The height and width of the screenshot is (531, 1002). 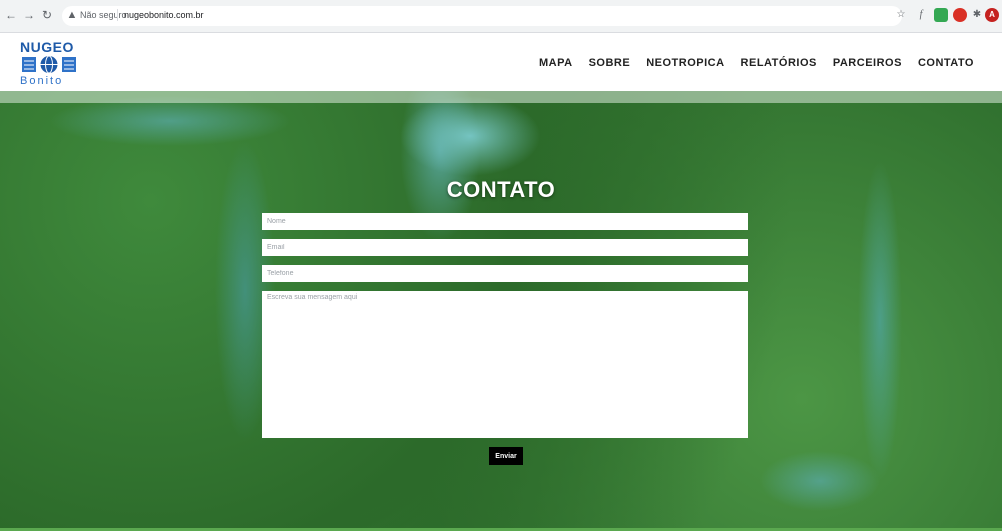 What do you see at coordinates (505, 273) in the screenshot?
I see `phone-field` at bounding box center [505, 273].